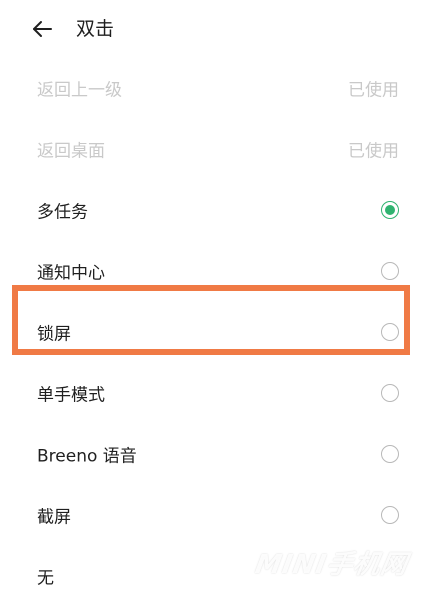 The image size is (430, 606). I want to click on option-row-lock-screen: 锁屏, so click(215, 331).